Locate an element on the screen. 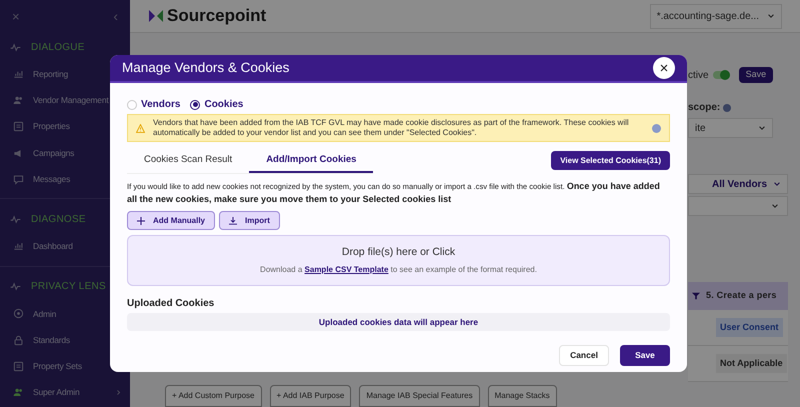  sidebar-item: Properties is located at coordinates (65, 127).